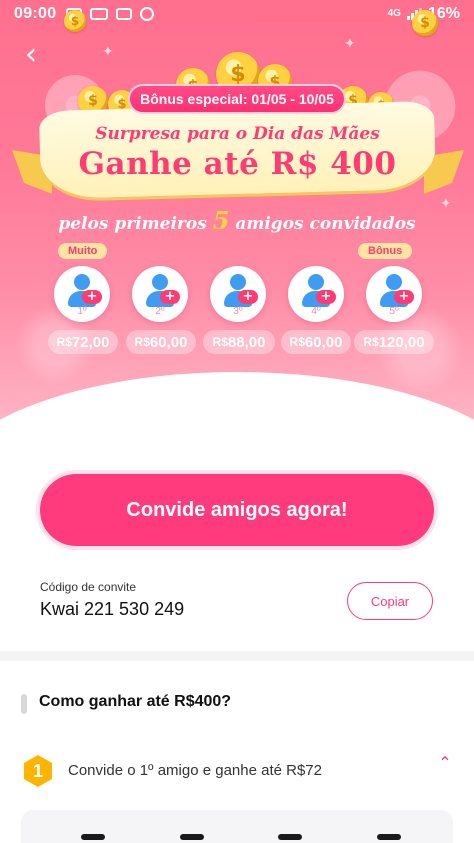  Describe the element at coordinates (83, 342) in the screenshot. I see `reward-amount-1: R$ 72,00` at that location.